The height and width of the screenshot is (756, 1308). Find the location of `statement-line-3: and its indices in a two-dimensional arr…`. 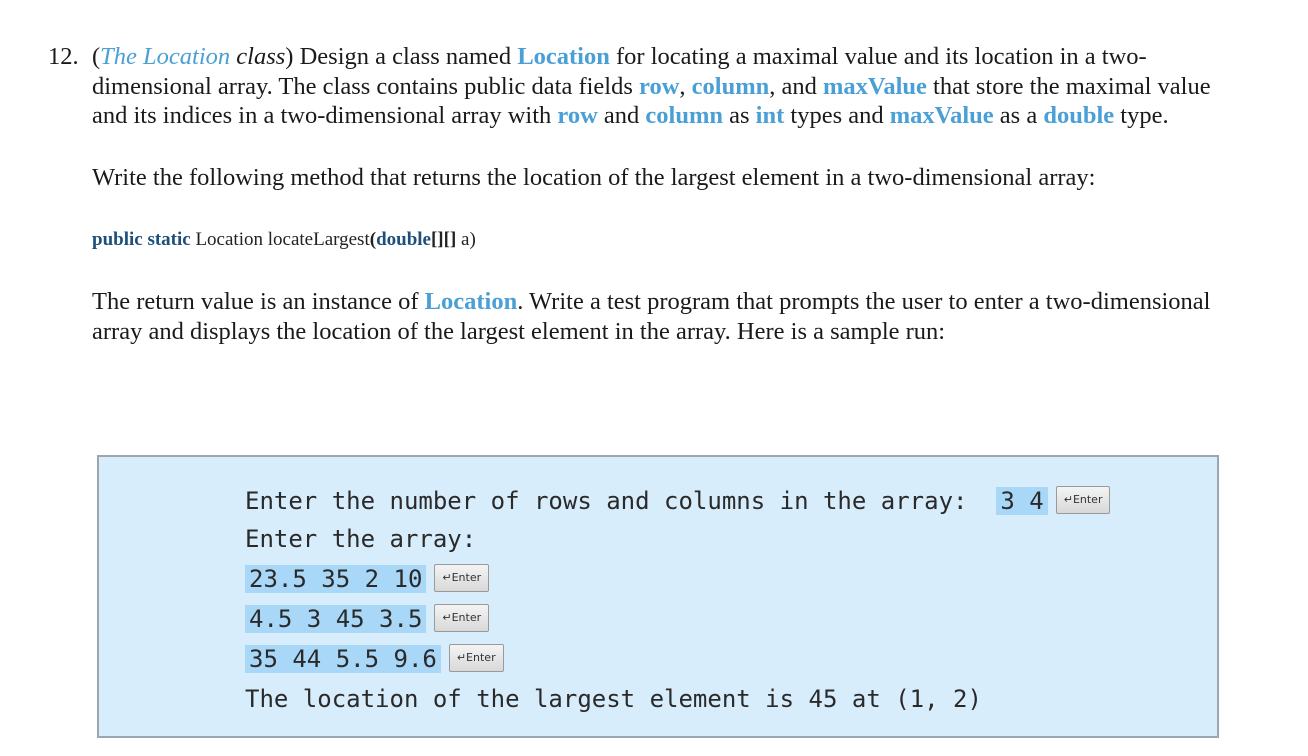

statement-line-3: and its indices in a two-dimensional arr… is located at coordinates (630, 115).